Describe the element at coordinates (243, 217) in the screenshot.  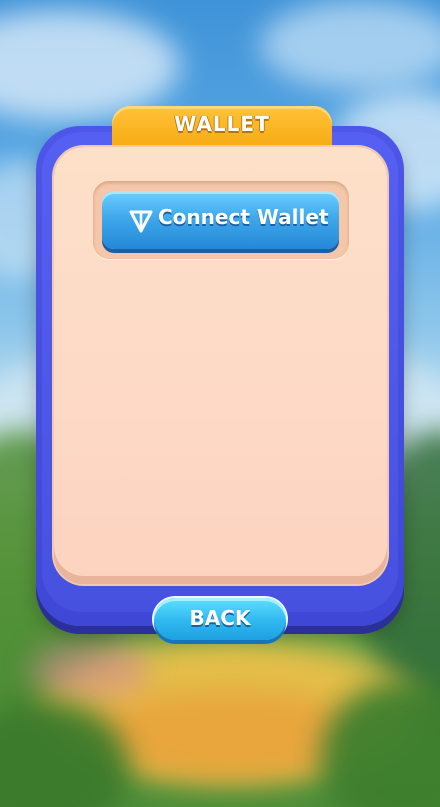
I see `connect-wallet-label: Connect Wallet` at that location.